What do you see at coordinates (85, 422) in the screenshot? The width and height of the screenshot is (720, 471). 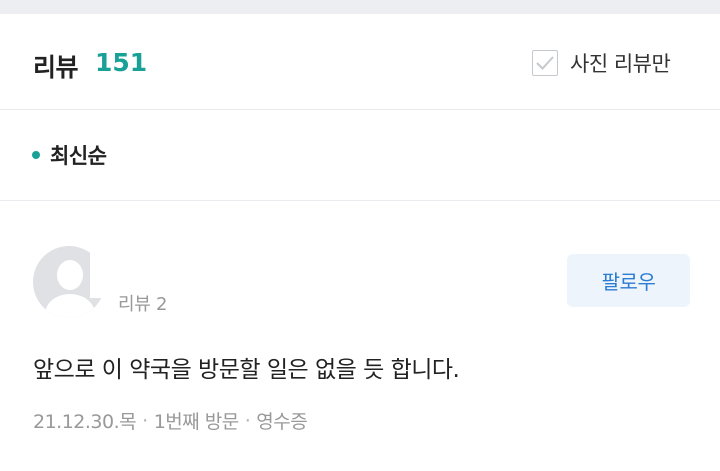 I see `review-date: 21.12.30.목` at bounding box center [85, 422].